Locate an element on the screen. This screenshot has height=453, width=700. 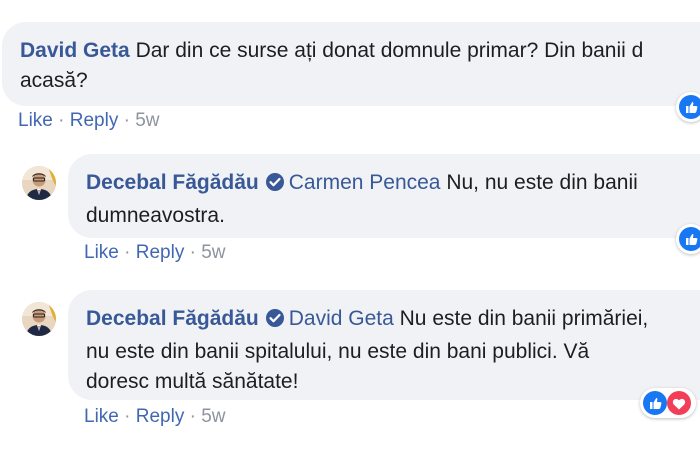
love-icon is located at coordinates (679, 403).